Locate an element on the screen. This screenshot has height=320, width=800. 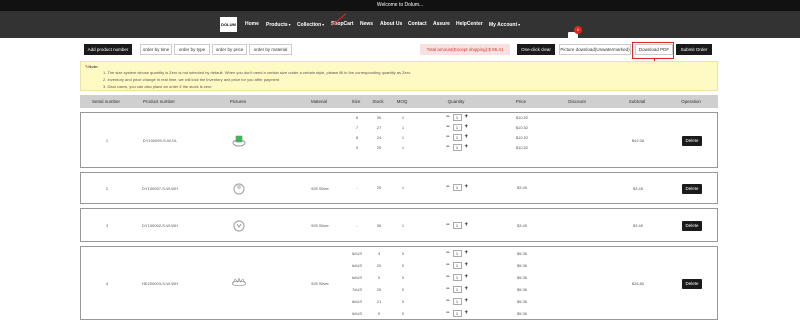
subtotal: $42.08 is located at coordinates (638, 140).